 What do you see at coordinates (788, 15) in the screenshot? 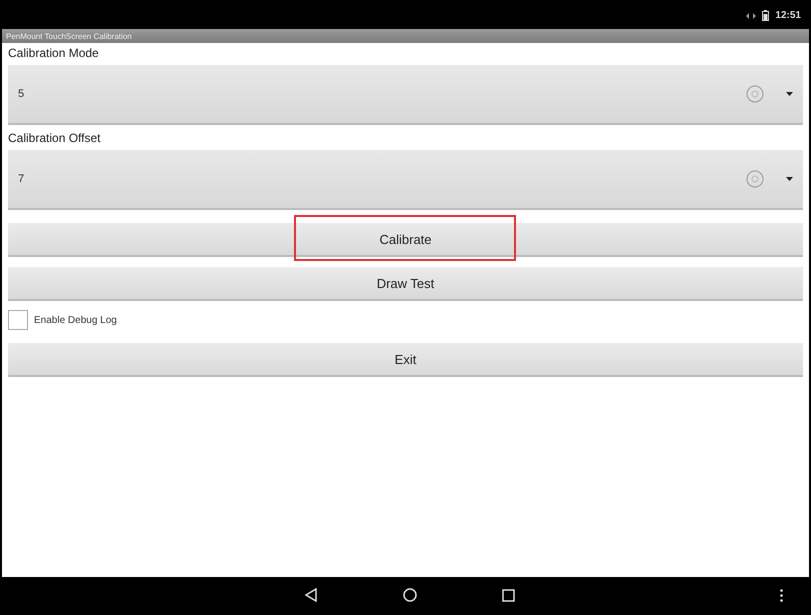
I see `clock-time: 12:51` at bounding box center [788, 15].